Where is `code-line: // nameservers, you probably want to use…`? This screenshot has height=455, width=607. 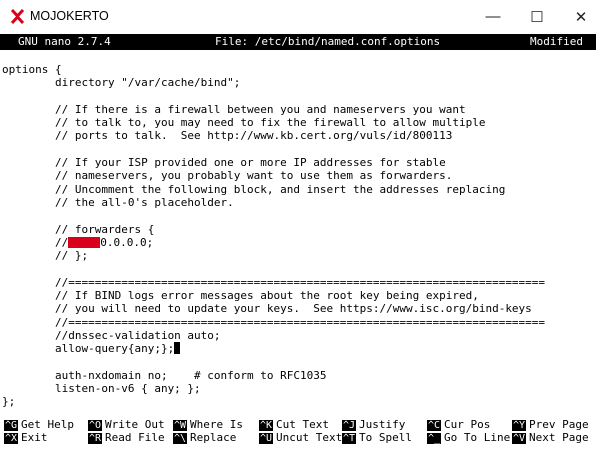
code-line: // nameservers, you probably want to use… is located at coordinates (227, 176).